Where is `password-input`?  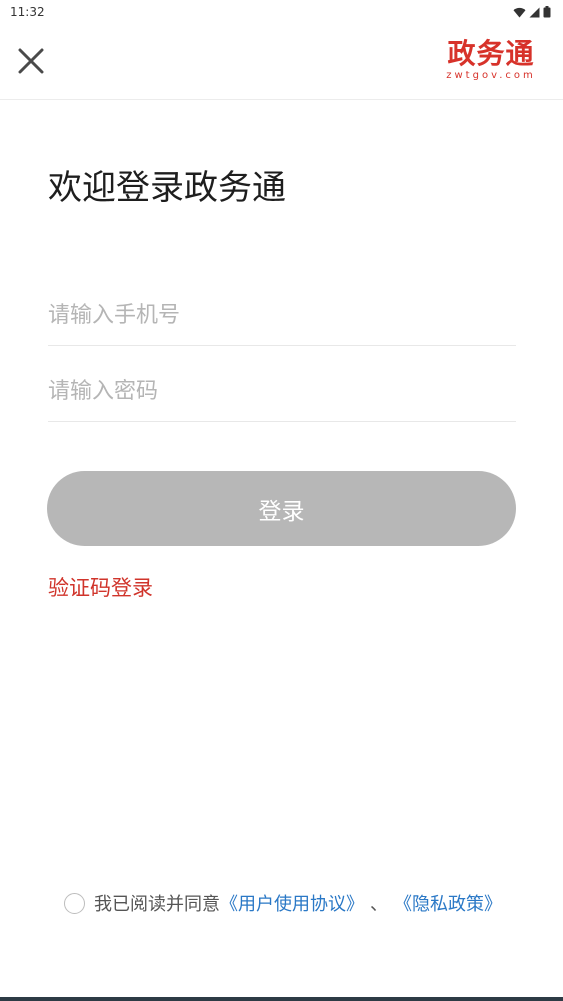
password-input is located at coordinates (282, 391).